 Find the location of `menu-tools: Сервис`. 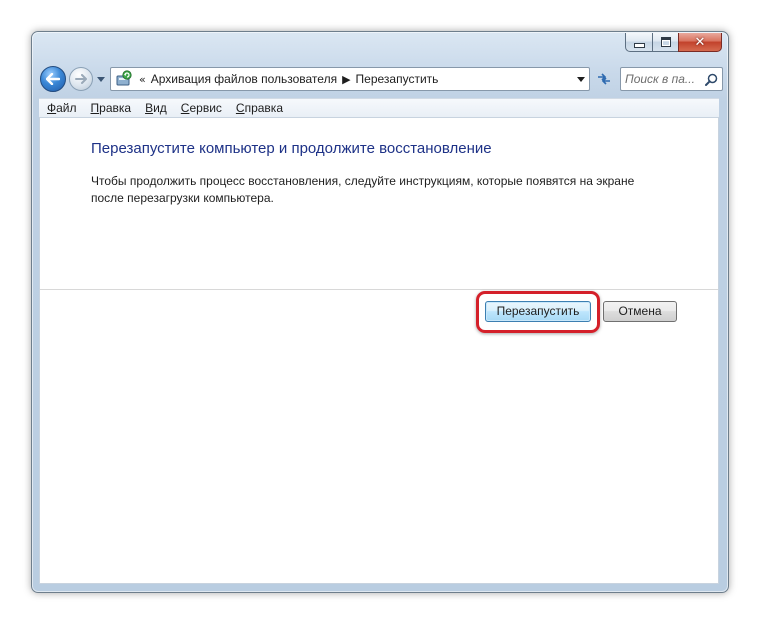

menu-tools: Сервис is located at coordinates (201, 108).